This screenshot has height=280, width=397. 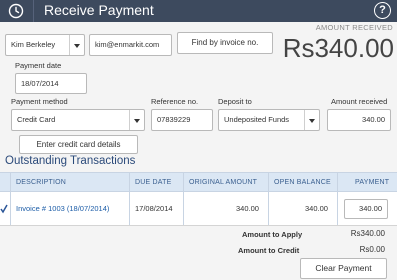 I want to click on amount-received-value: 340.00, so click(x=373, y=119).